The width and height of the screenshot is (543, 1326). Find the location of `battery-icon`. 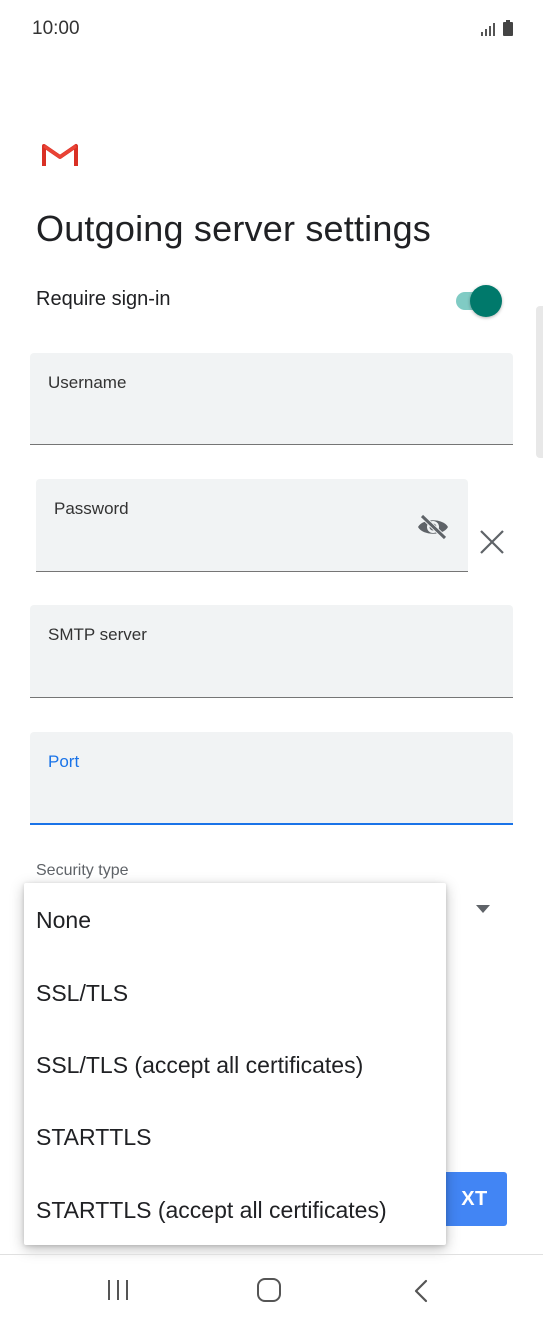

battery-icon is located at coordinates (508, 28).